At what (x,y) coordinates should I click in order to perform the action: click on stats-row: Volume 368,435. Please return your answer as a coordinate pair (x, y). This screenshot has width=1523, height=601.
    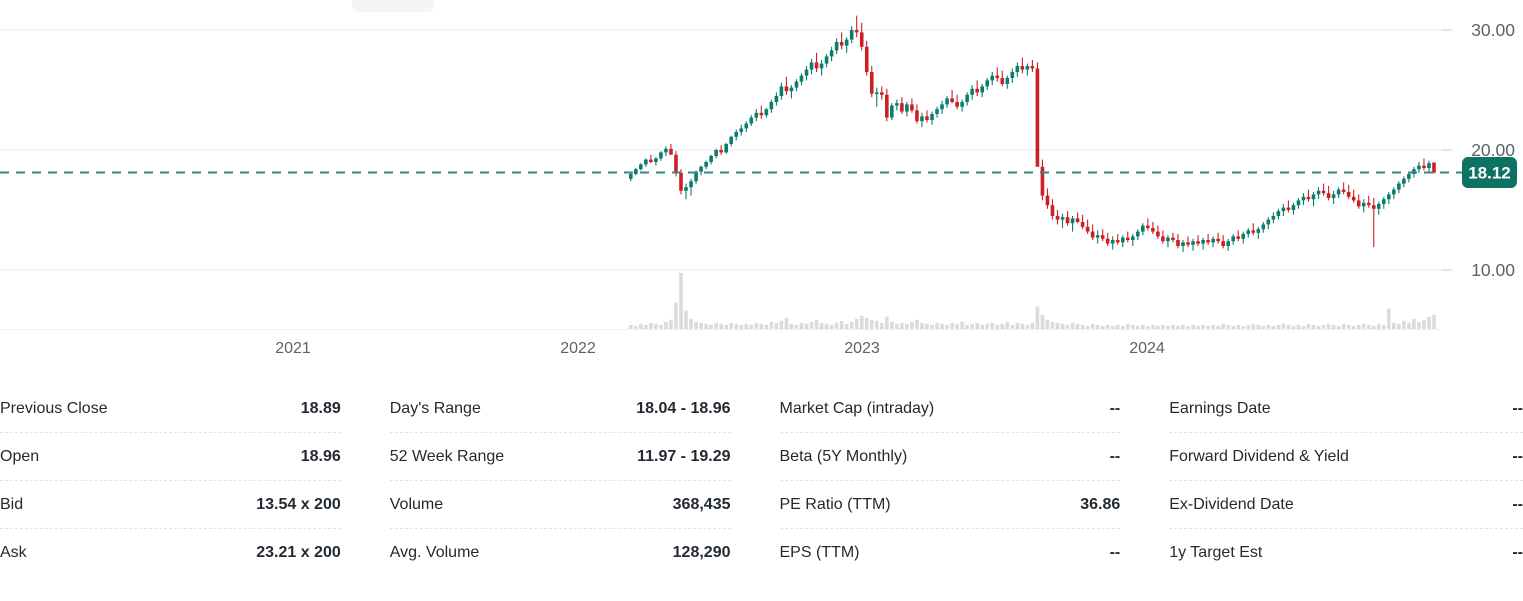
    Looking at the image, I should click on (560, 505).